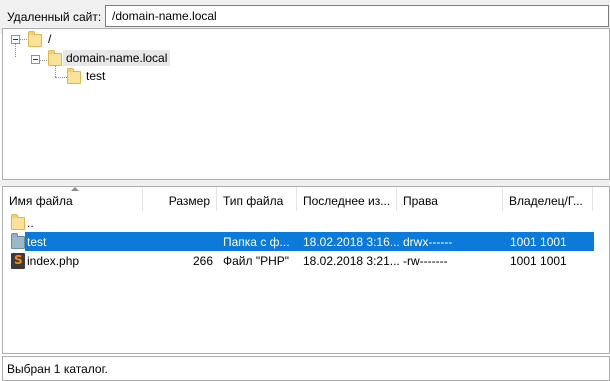 This screenshot has width=610, height=381. I want to click on column-header-size: Размер, so click(180, 199).